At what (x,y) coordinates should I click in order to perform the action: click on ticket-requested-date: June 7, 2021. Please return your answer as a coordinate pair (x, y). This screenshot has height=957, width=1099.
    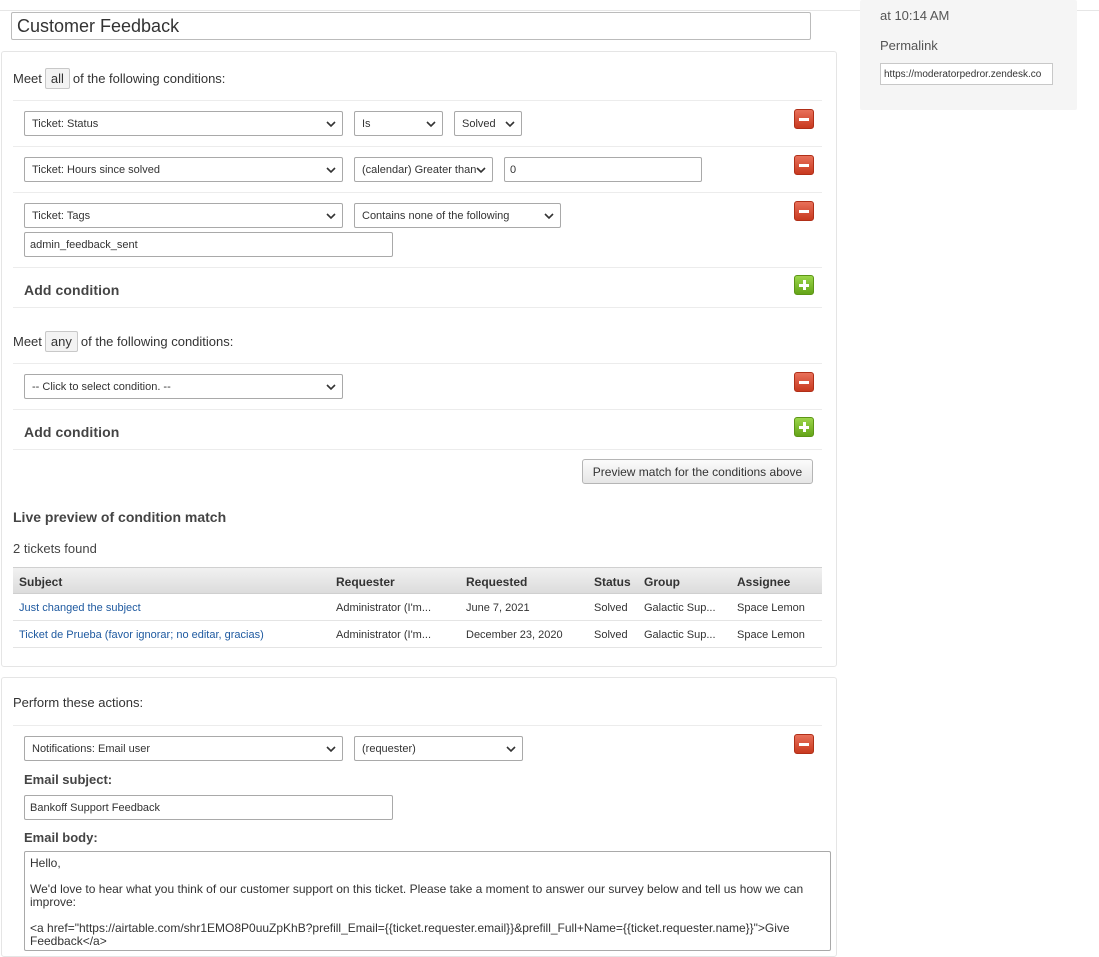
    Looking at the image, I should click on (498, 607).